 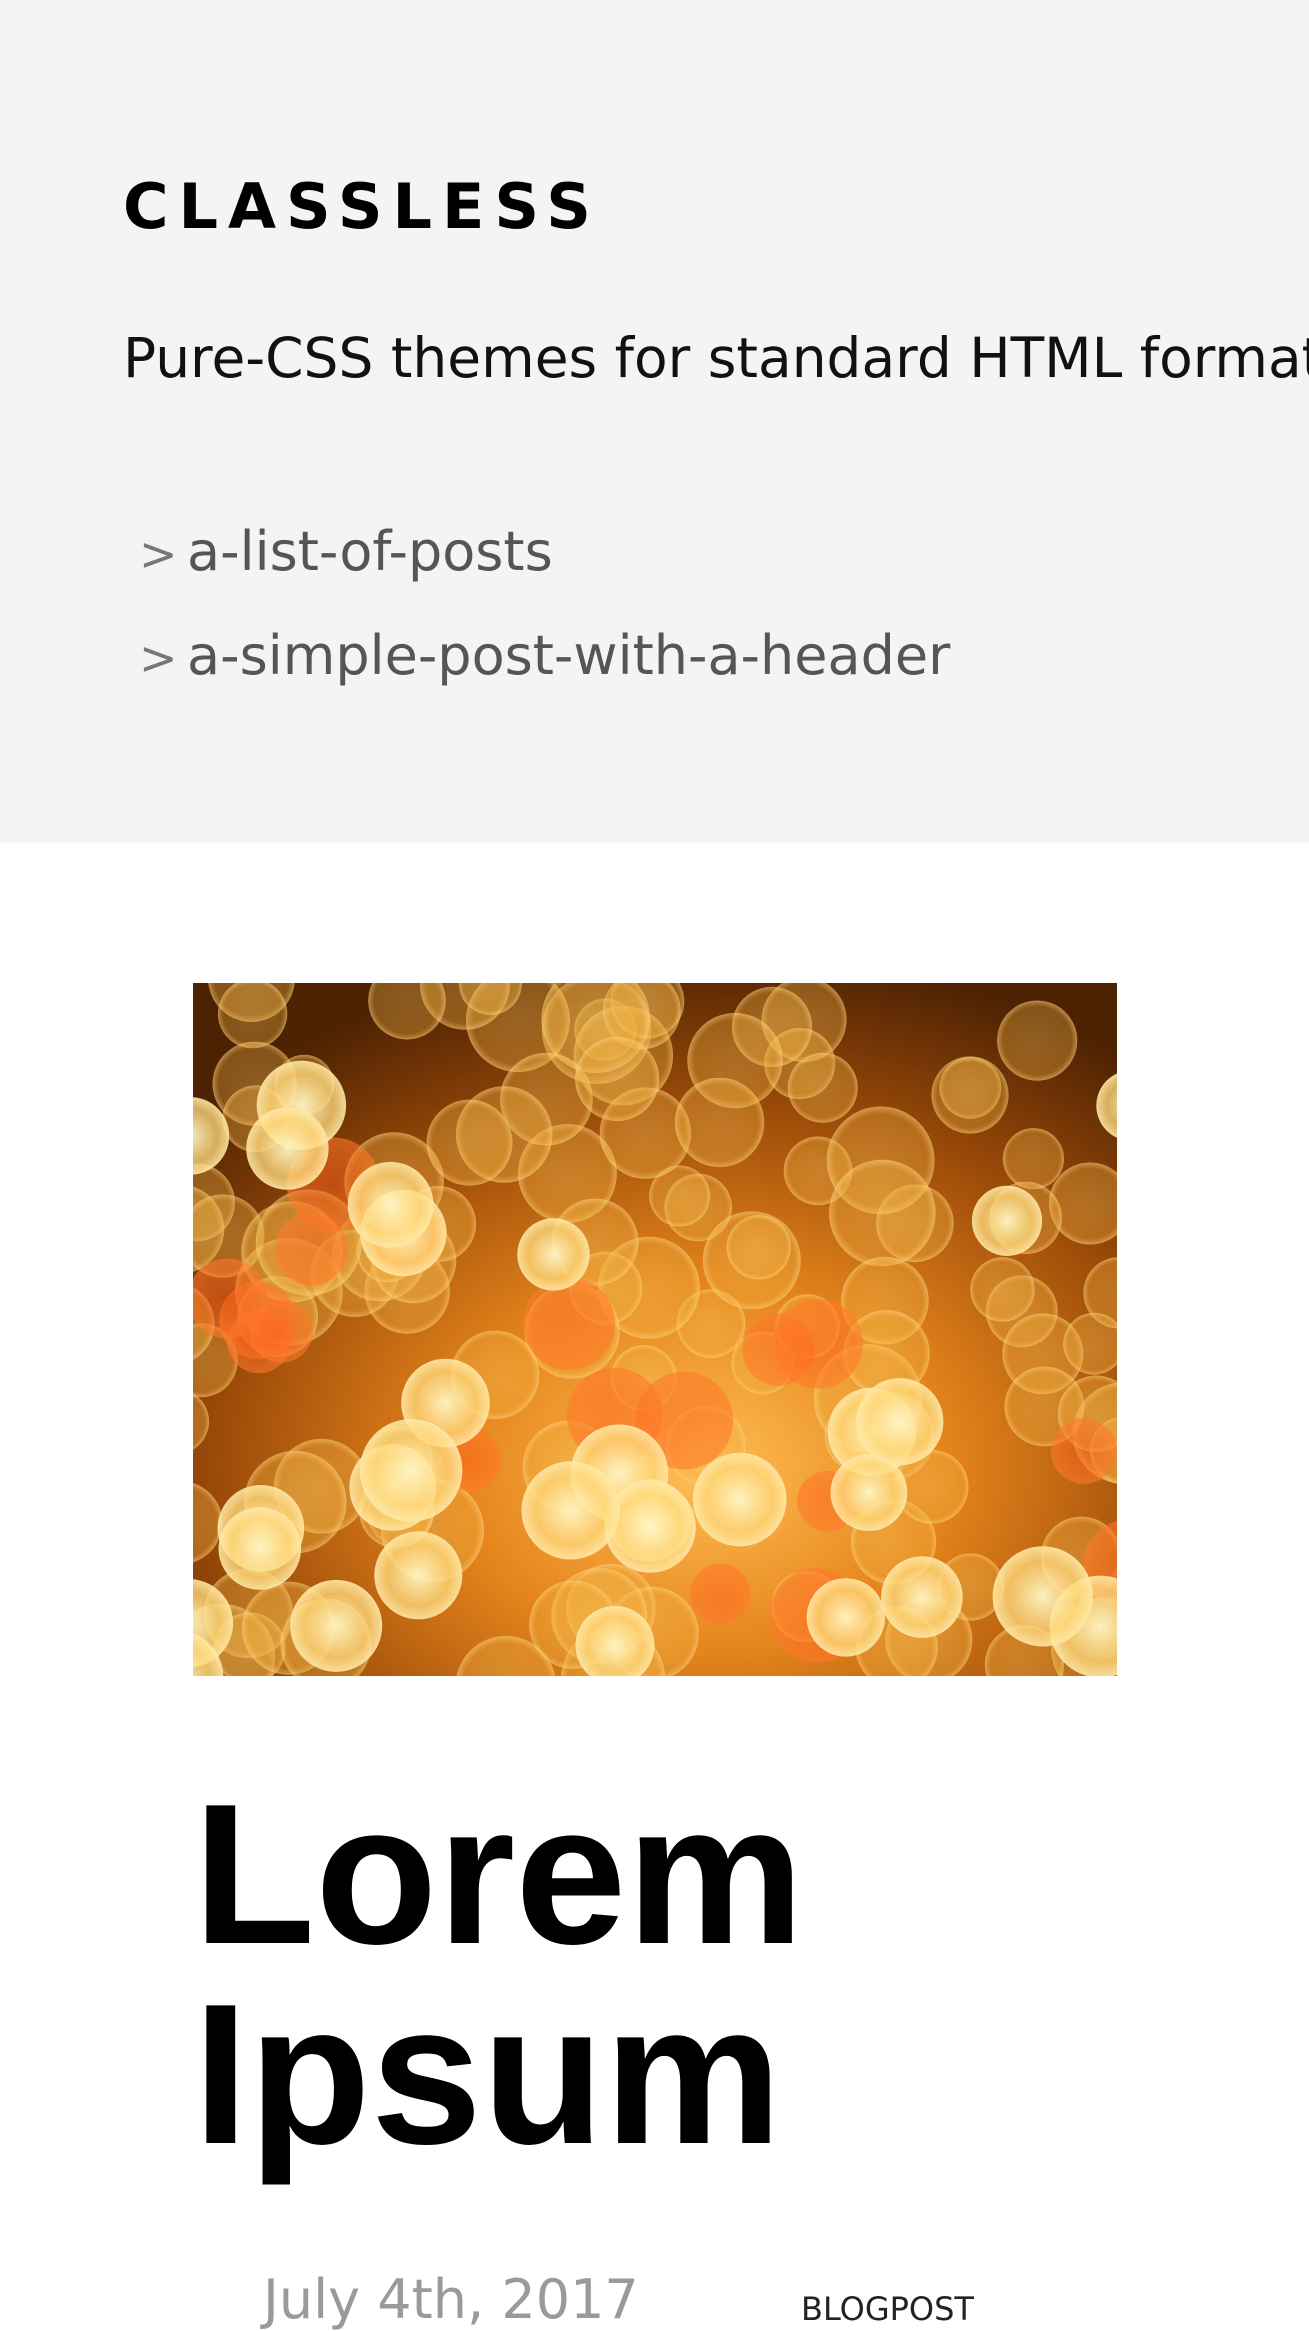 I want to click on nav-link-label: a-simple-post-with-a-header, so click(x=568, y=656).